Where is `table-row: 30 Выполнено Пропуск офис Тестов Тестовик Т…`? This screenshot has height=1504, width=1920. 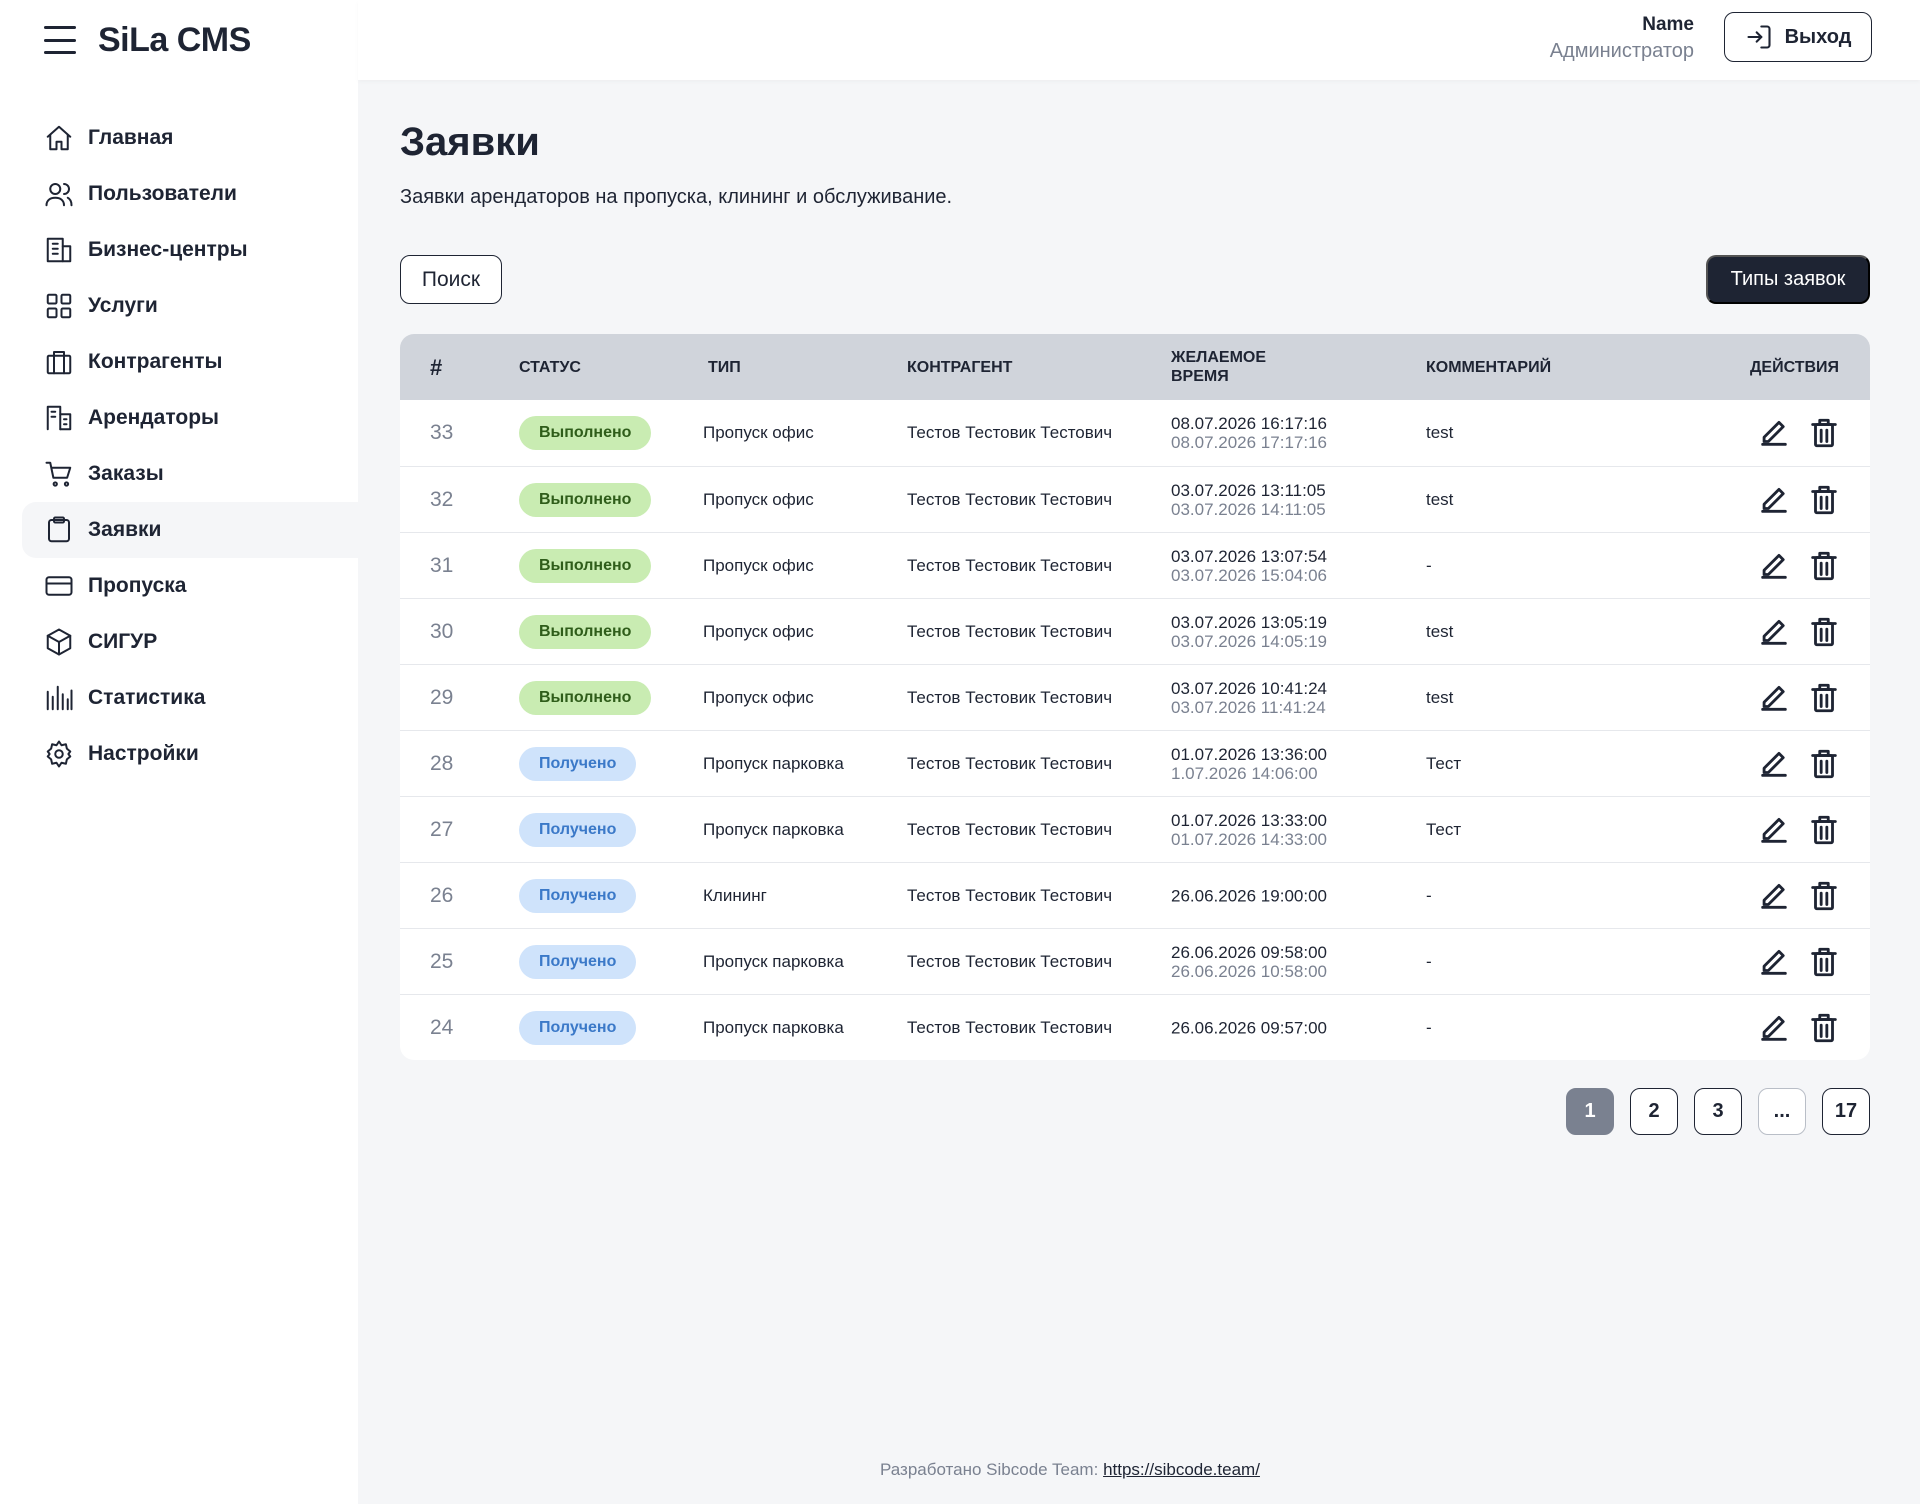
table-row: 30 Выполнено Пропуск офис Тестов Тестовик Т… is located at coordinates (1135, 631).